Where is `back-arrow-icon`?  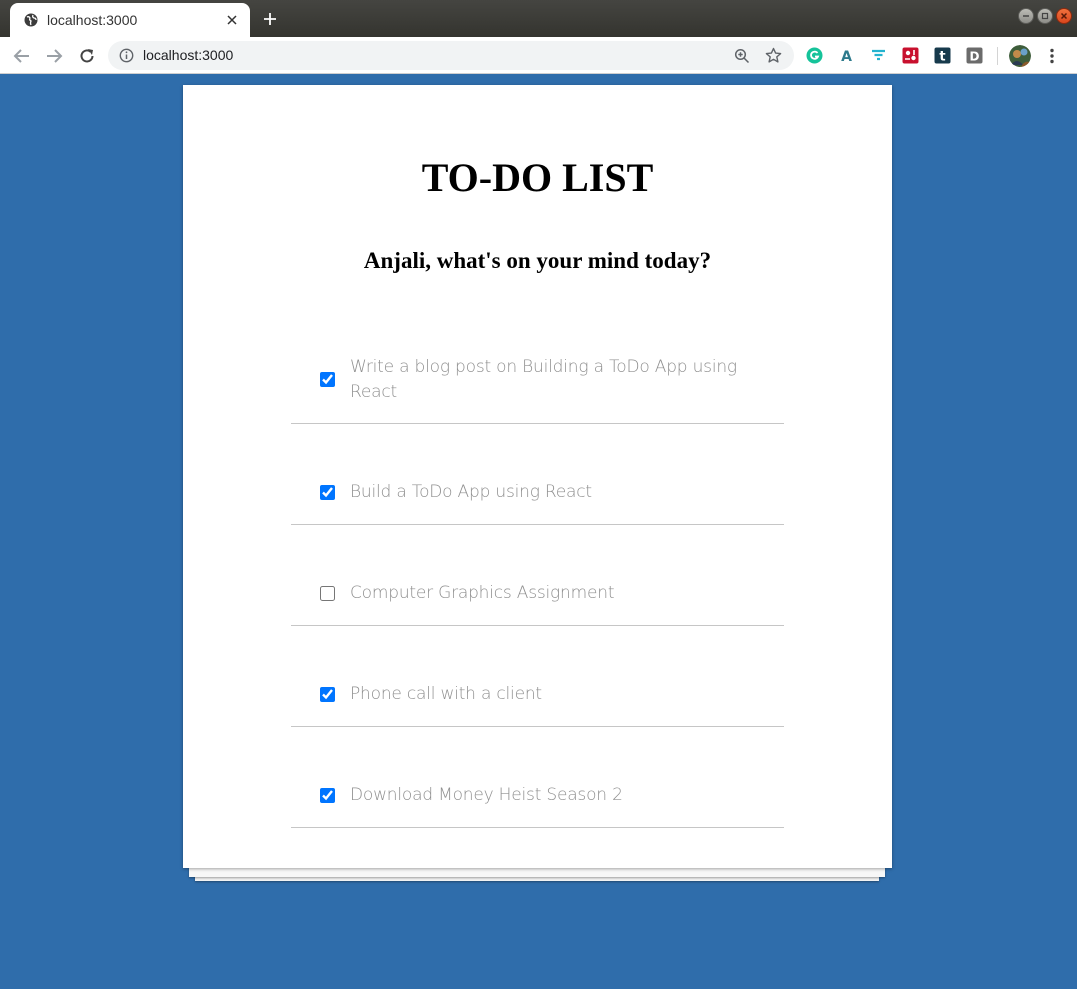 back-arrow-icon is located at coordinates (22, 56).